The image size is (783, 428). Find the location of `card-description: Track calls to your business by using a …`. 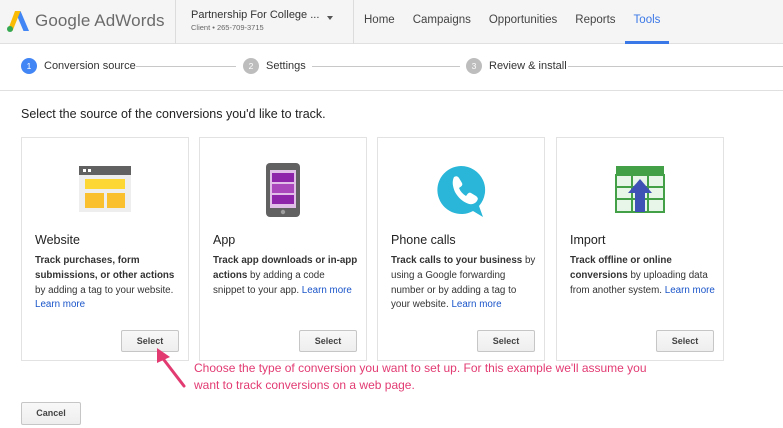

card-description: Track calls to your business by using a … is located at coordinates (463, 283).